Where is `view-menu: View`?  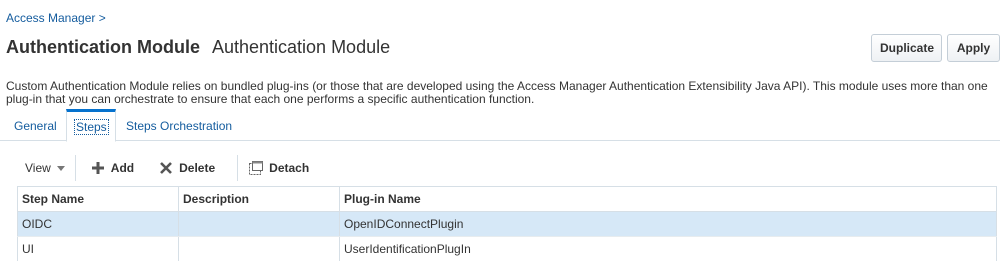
view-menu: View is located at coordinates (46, 168).